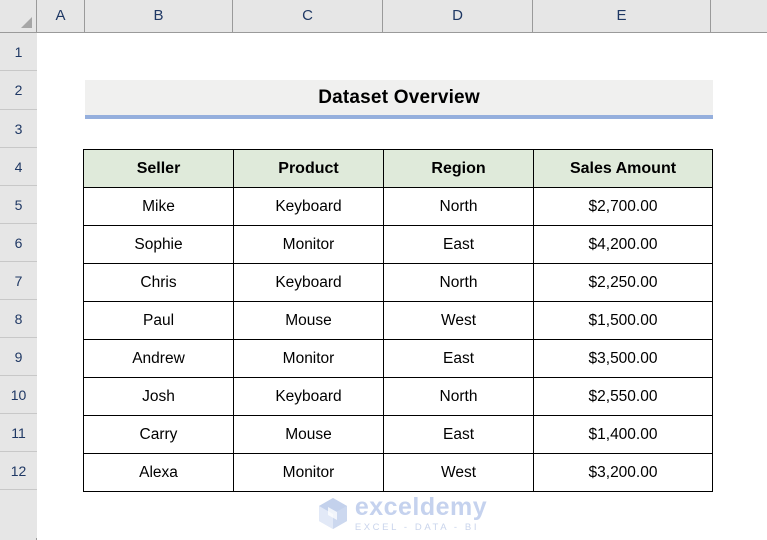 Image resolution: width=767 pixels, height=540 pixels. I want to click on table-row: Sophie Monitor East $4,200.00, so click(398, 244).